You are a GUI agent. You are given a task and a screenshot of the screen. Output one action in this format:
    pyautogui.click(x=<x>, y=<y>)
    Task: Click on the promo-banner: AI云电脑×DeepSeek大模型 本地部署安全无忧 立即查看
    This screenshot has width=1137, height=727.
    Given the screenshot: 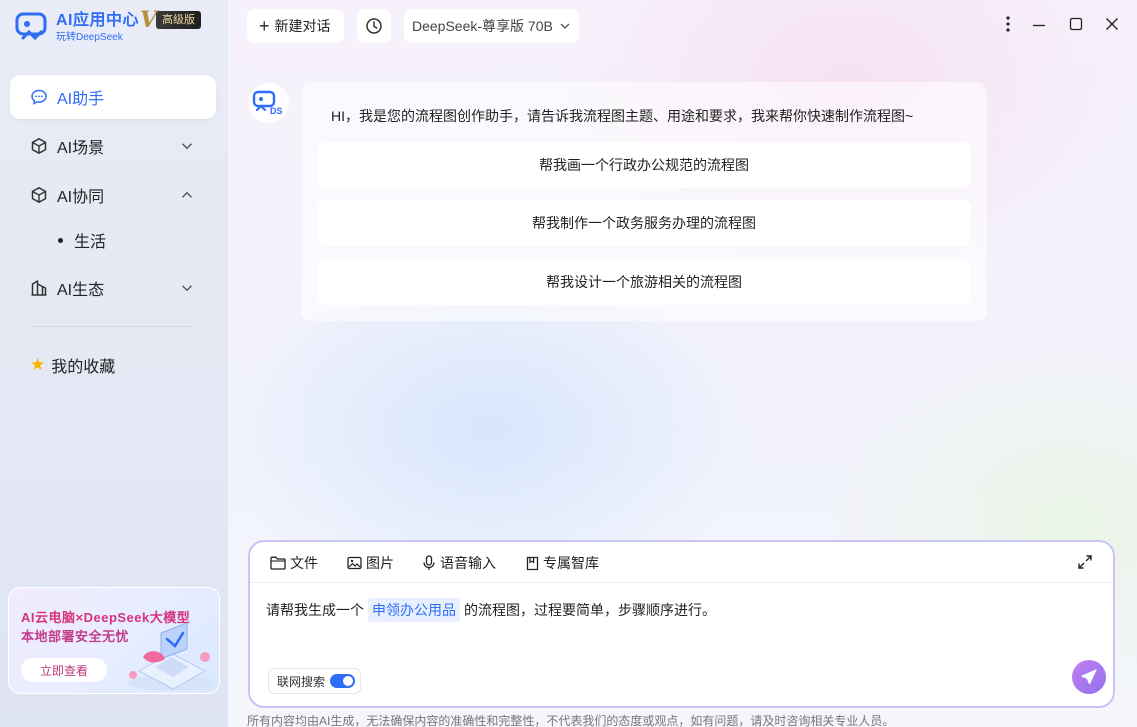 What is the action you would take?
    pyautogui.click(x=114, y=640)
    